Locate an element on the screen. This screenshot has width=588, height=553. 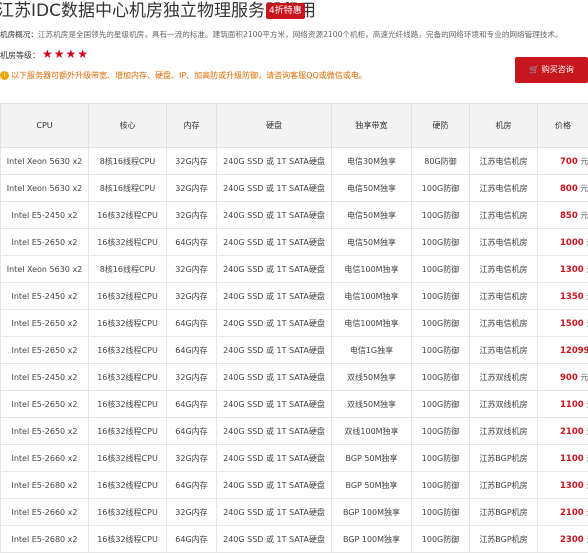
price-cell: 1000 元/月 is located at coordinates (563, 242).